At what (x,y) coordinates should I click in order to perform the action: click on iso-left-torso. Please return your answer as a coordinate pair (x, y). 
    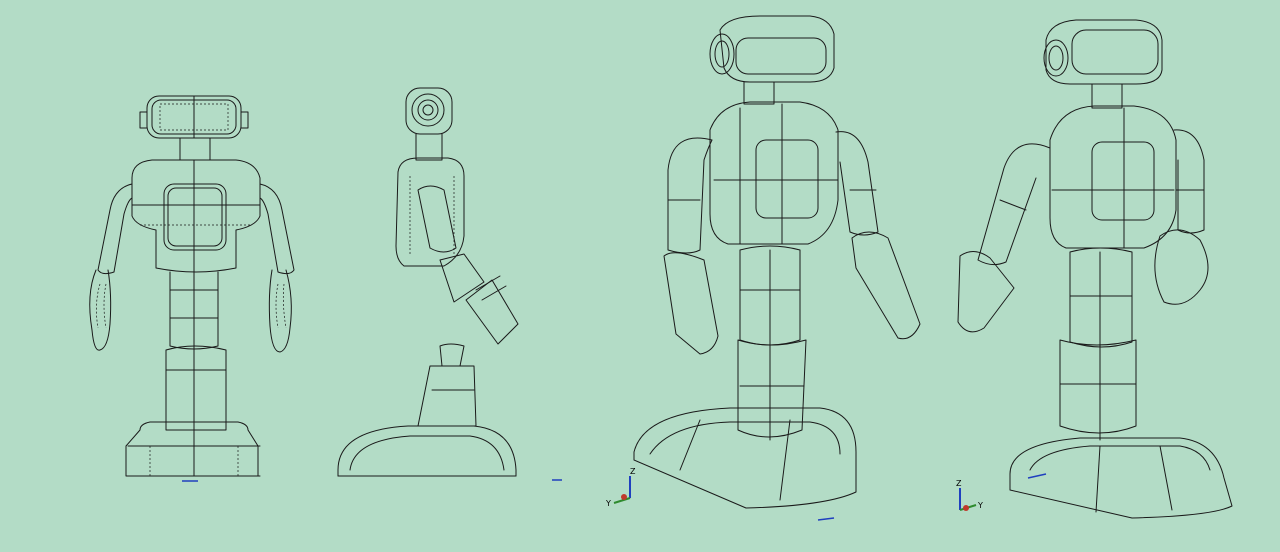
    Looking at the image, I should click on (774, 173).